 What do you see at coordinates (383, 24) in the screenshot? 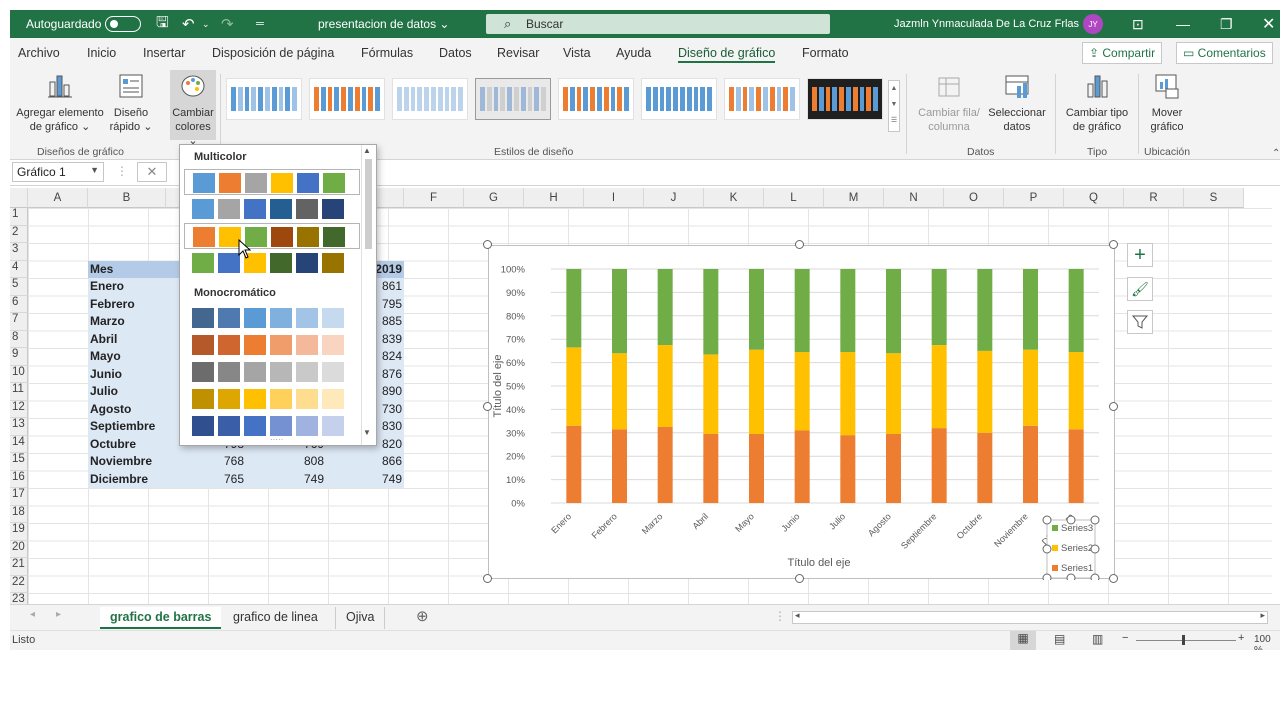
I see `file-name: presentacion de datos ⌄` at bounding box center [383, 24].